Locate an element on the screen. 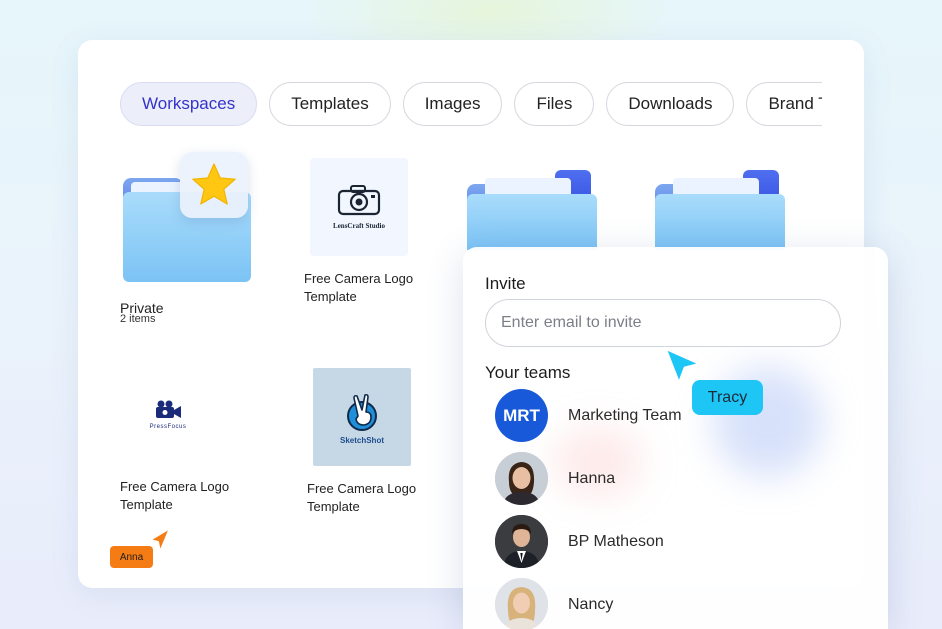 This screenshot has width=942, height=629. video-camera-icon is located at coordinates (168, 409).